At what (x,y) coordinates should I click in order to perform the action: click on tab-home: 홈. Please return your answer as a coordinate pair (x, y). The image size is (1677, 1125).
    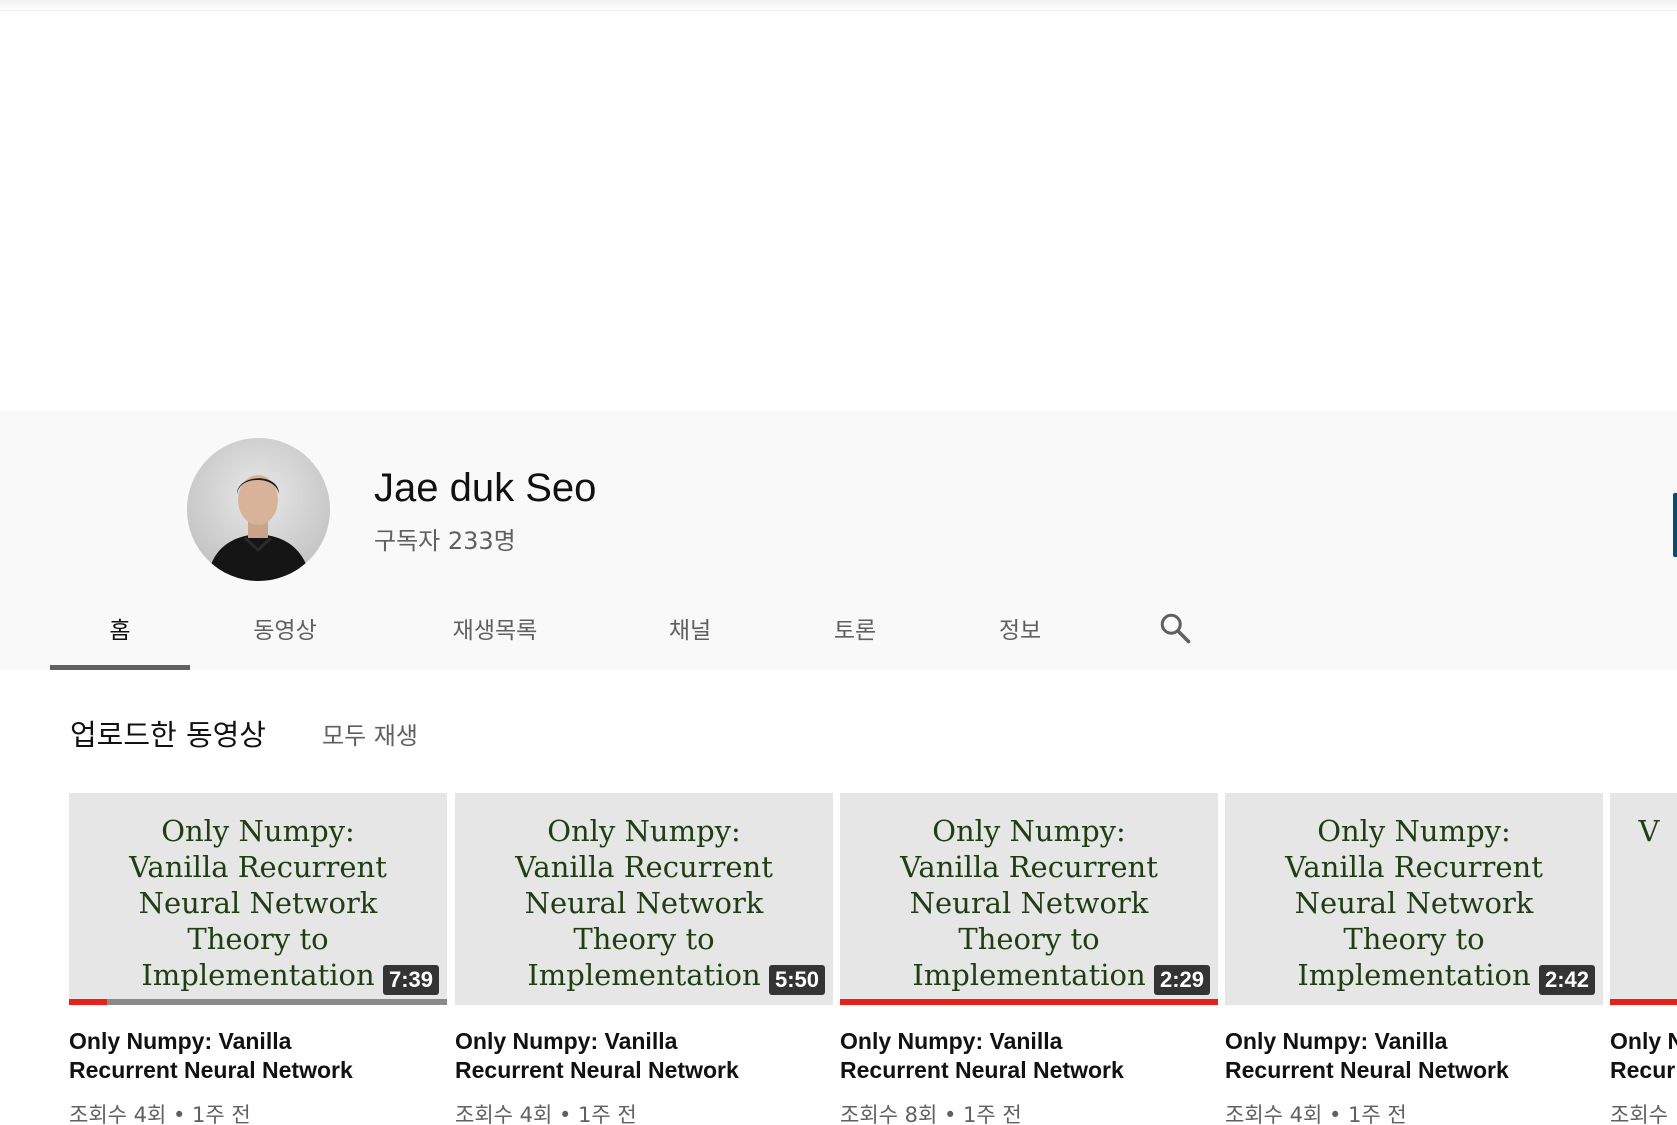
    Looking at the image, I should click on (120, 627).